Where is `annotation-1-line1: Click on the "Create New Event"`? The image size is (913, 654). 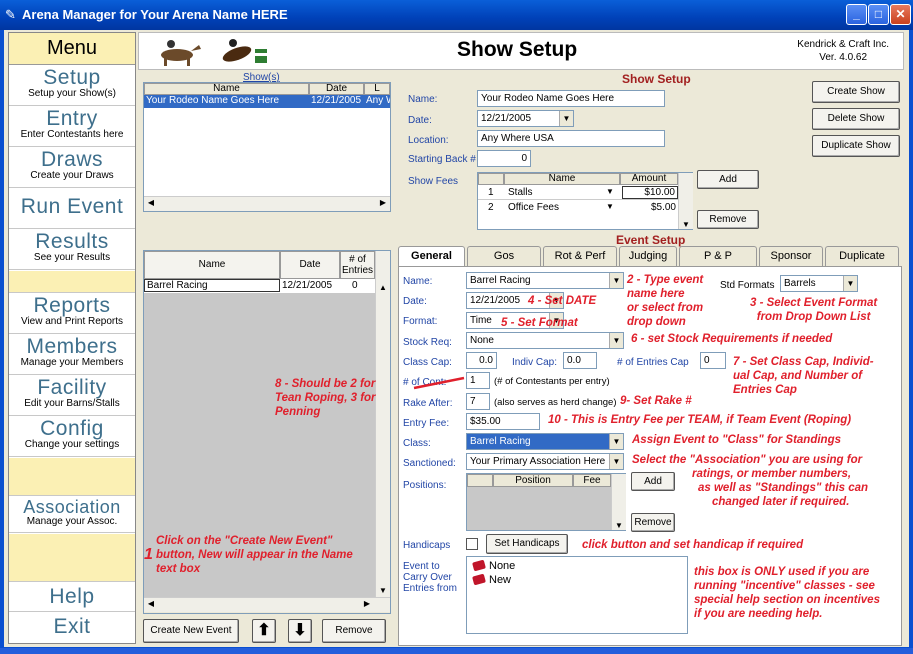
annotation-1-line1: Click on the "Create New Event" is located at coordinates (244, 541).